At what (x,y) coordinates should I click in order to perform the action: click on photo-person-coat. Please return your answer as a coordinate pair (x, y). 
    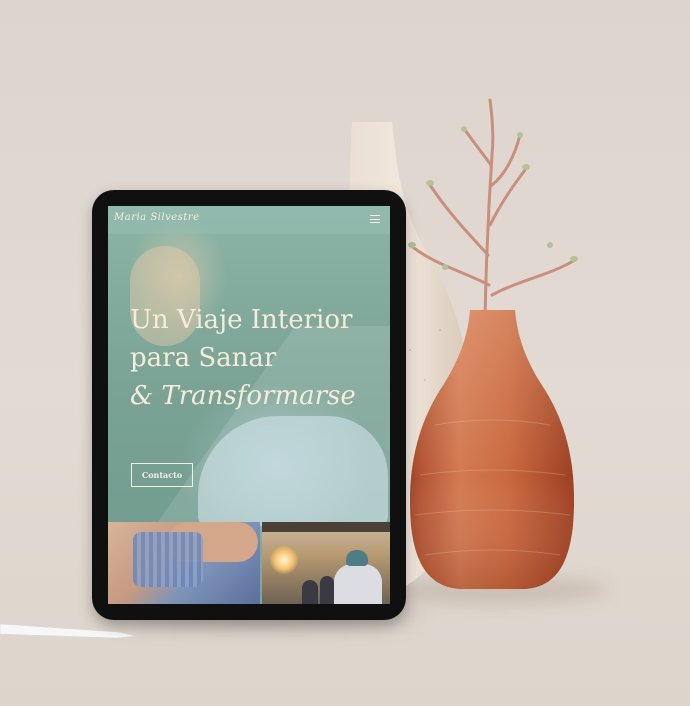
    Looking at the image, I should click on (358, 584).